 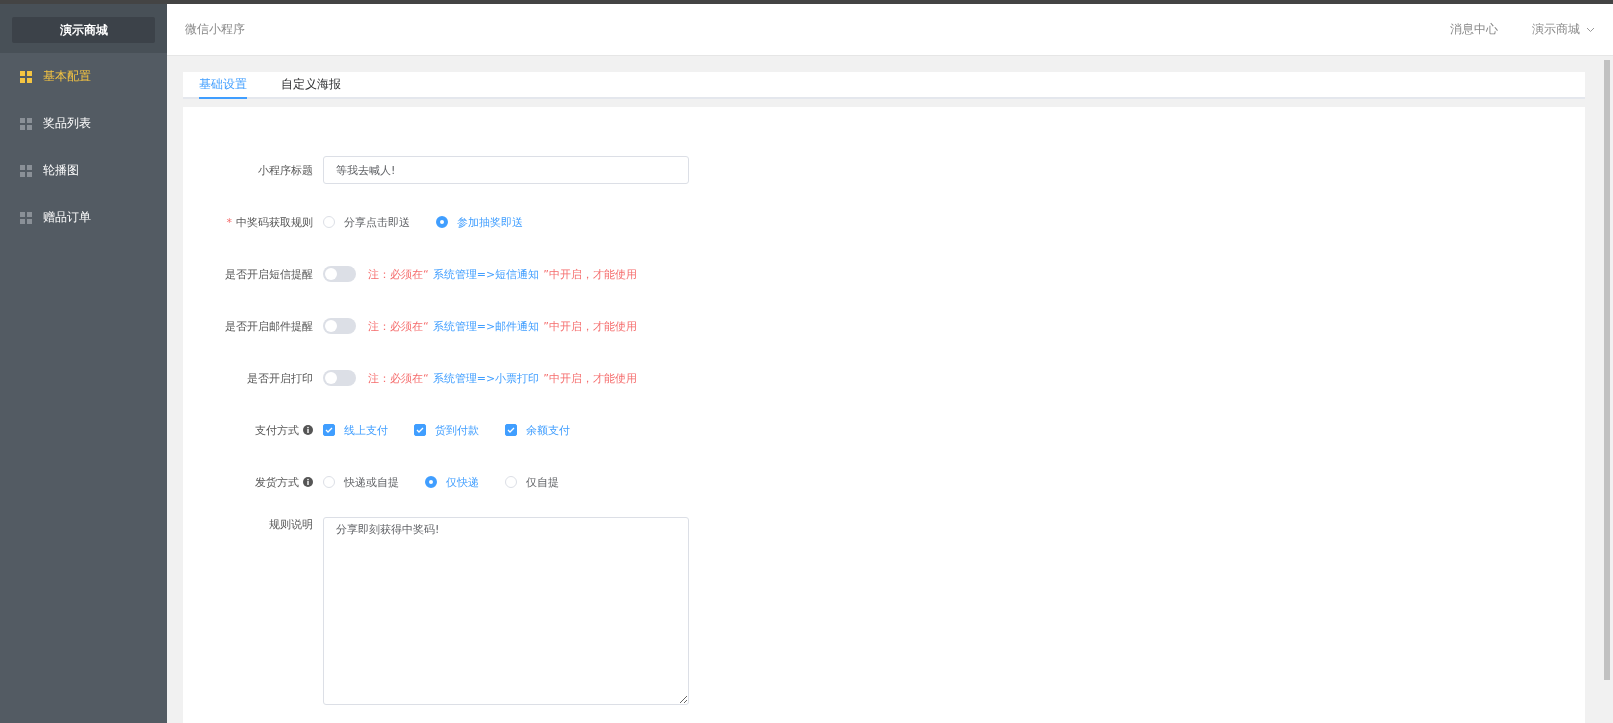 I want to click on radio-option: 仅自提, so click(x=532, y=482).